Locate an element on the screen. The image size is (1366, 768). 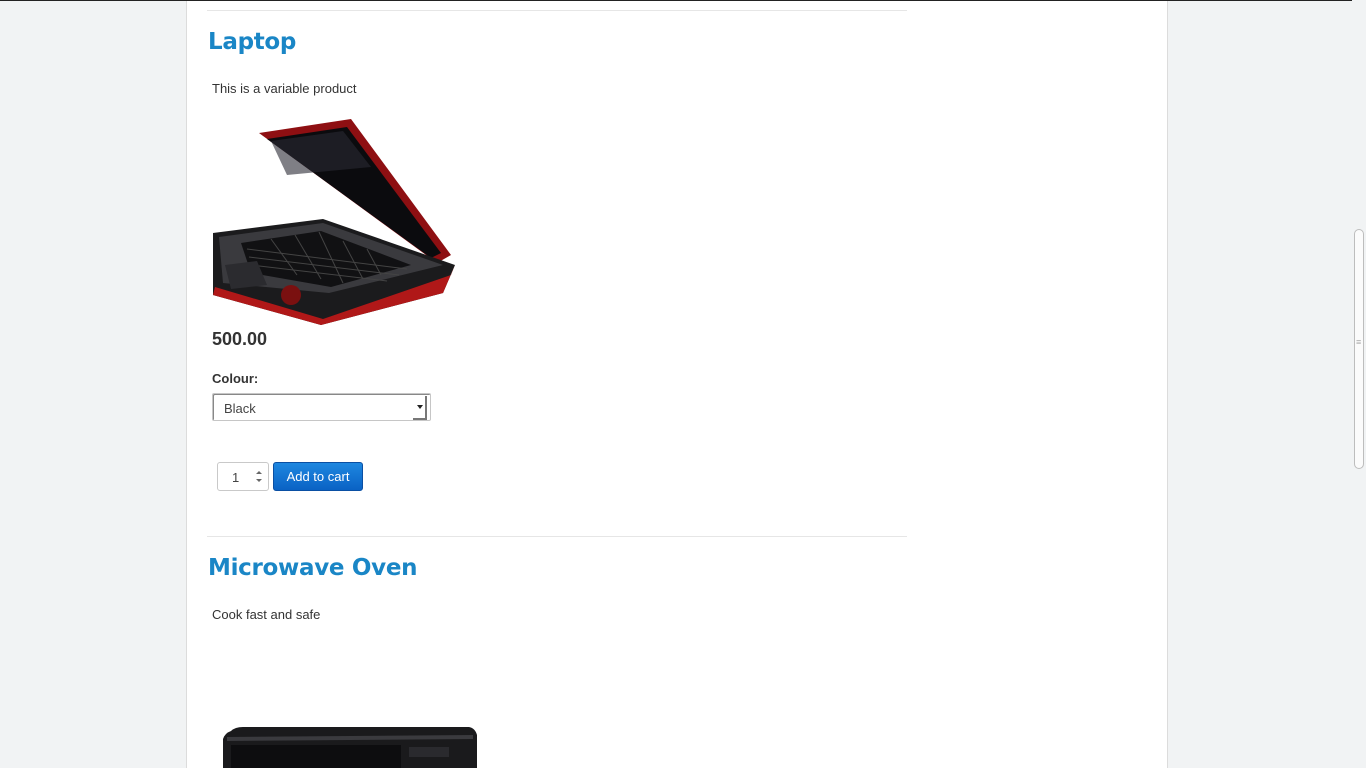
add-to-cart-button: Add to cart is located at coordinates (318, 476).